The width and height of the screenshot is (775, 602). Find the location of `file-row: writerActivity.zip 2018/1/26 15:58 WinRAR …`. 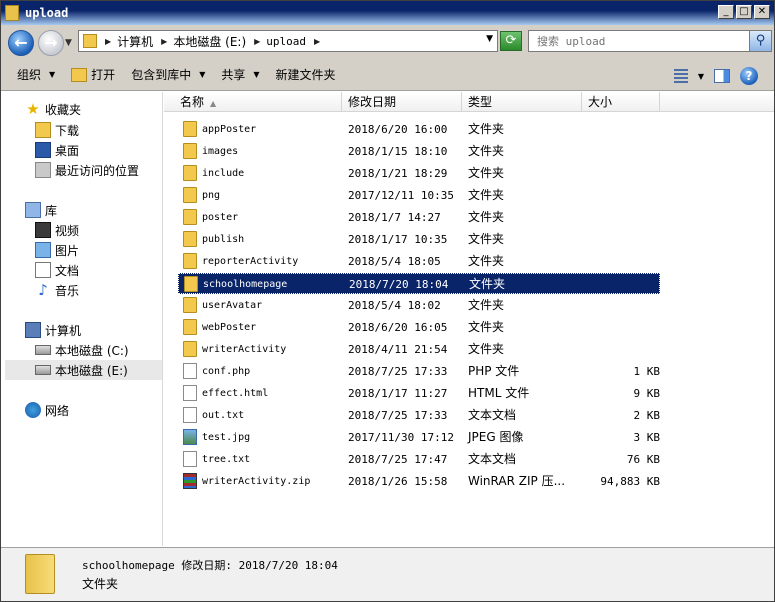

file-row: writerActivity.zip 2018/1/26 15:58 WinRAR … is located at coordinates (419, 481).